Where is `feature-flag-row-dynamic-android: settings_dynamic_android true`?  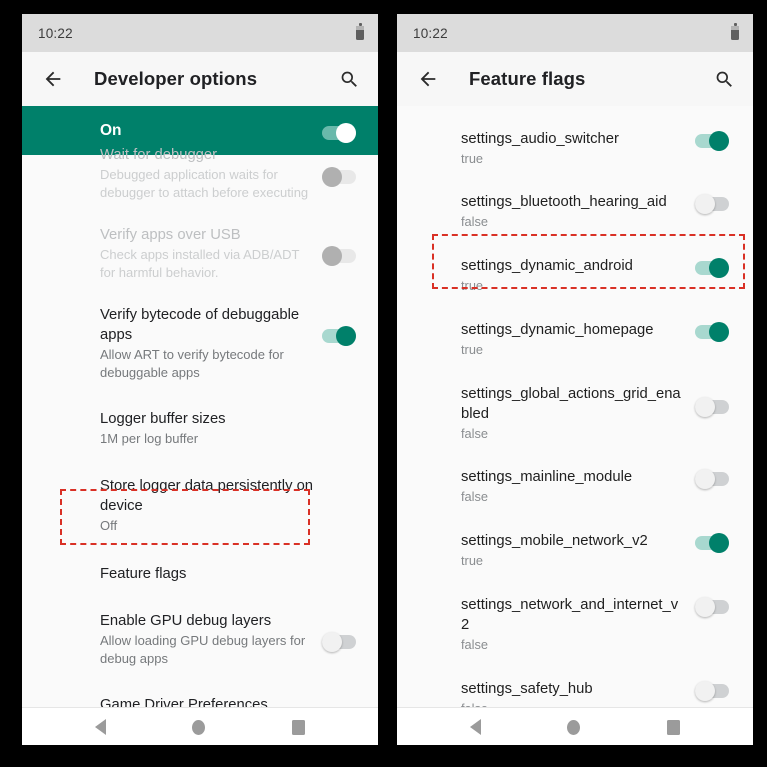
feature-flag-row-dynamic-android: settings_dynamic_android true is located at coordinates (575, 262).